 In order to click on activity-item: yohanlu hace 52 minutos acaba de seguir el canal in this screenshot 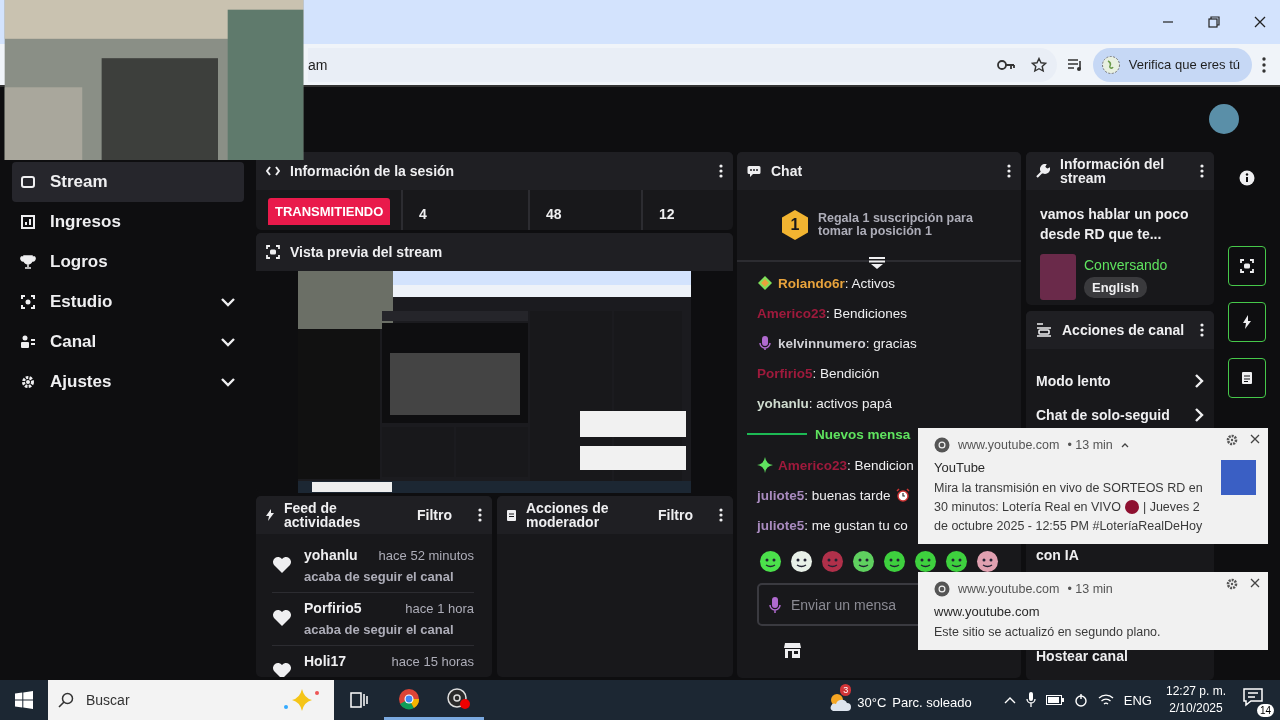, I will do `click(373, 567)`.